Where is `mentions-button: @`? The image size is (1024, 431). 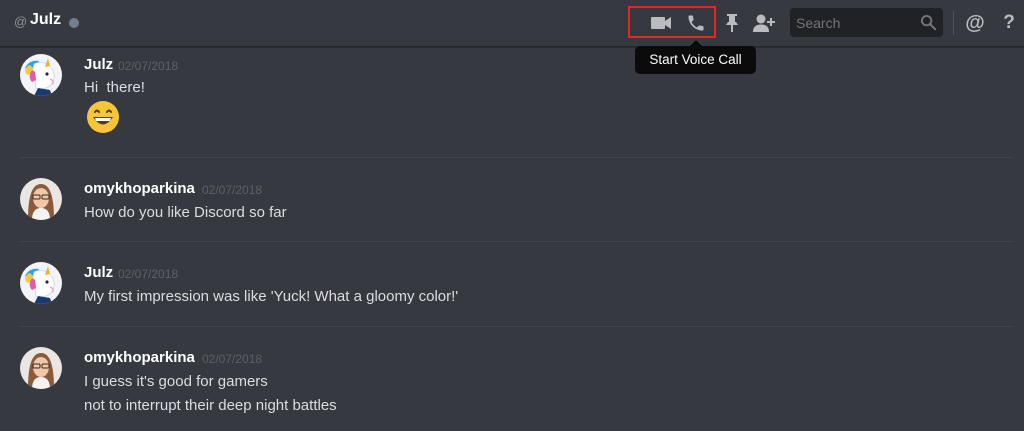
mentions-button: @ is located at coordinates (975, 23).